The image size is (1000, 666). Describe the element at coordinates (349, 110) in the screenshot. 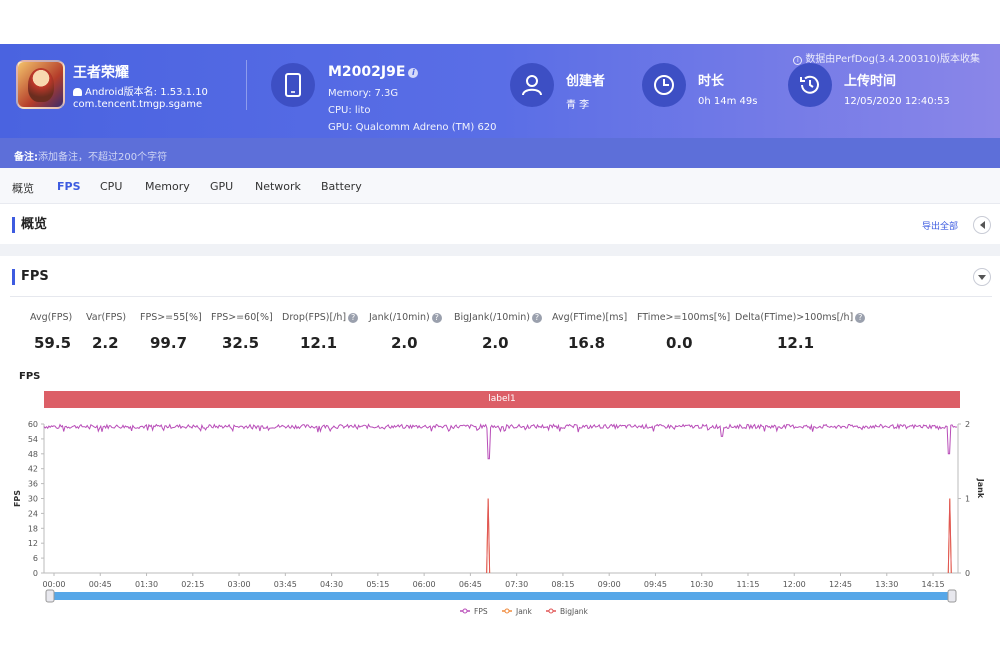

I see `device-cpu: CPU: lito` at that location.